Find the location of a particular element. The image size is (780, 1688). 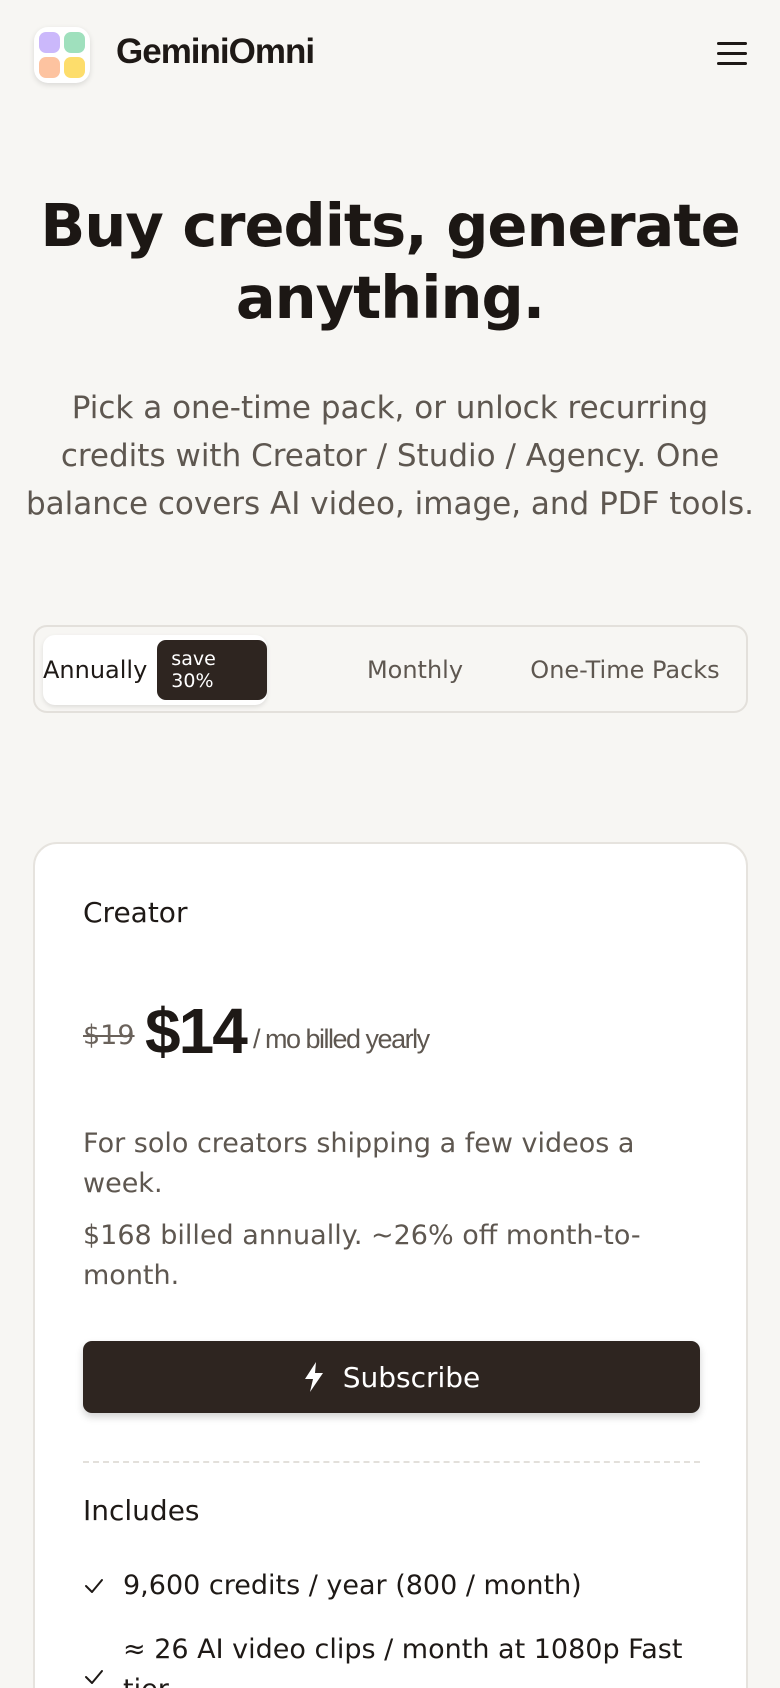

plan-name: Creator is located at coordinates (135, 912).